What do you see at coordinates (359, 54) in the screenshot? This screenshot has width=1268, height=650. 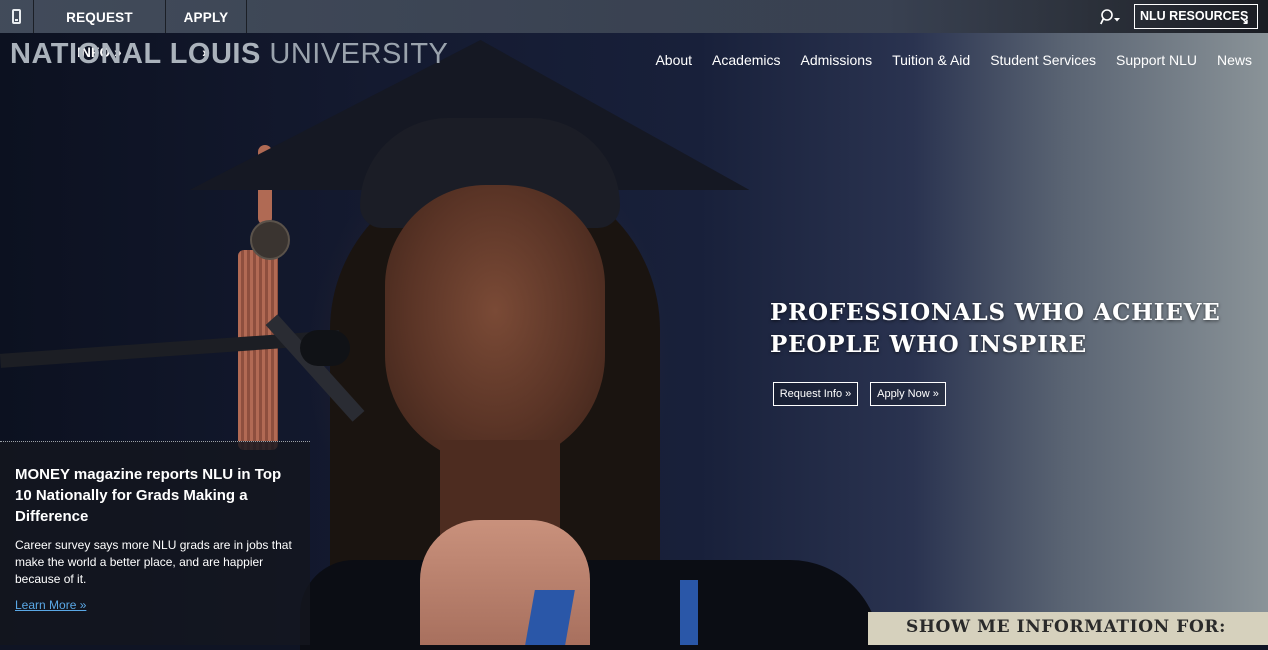 I see `logo-text-light: UNIVERSITY` at bounding box center [359, 54].